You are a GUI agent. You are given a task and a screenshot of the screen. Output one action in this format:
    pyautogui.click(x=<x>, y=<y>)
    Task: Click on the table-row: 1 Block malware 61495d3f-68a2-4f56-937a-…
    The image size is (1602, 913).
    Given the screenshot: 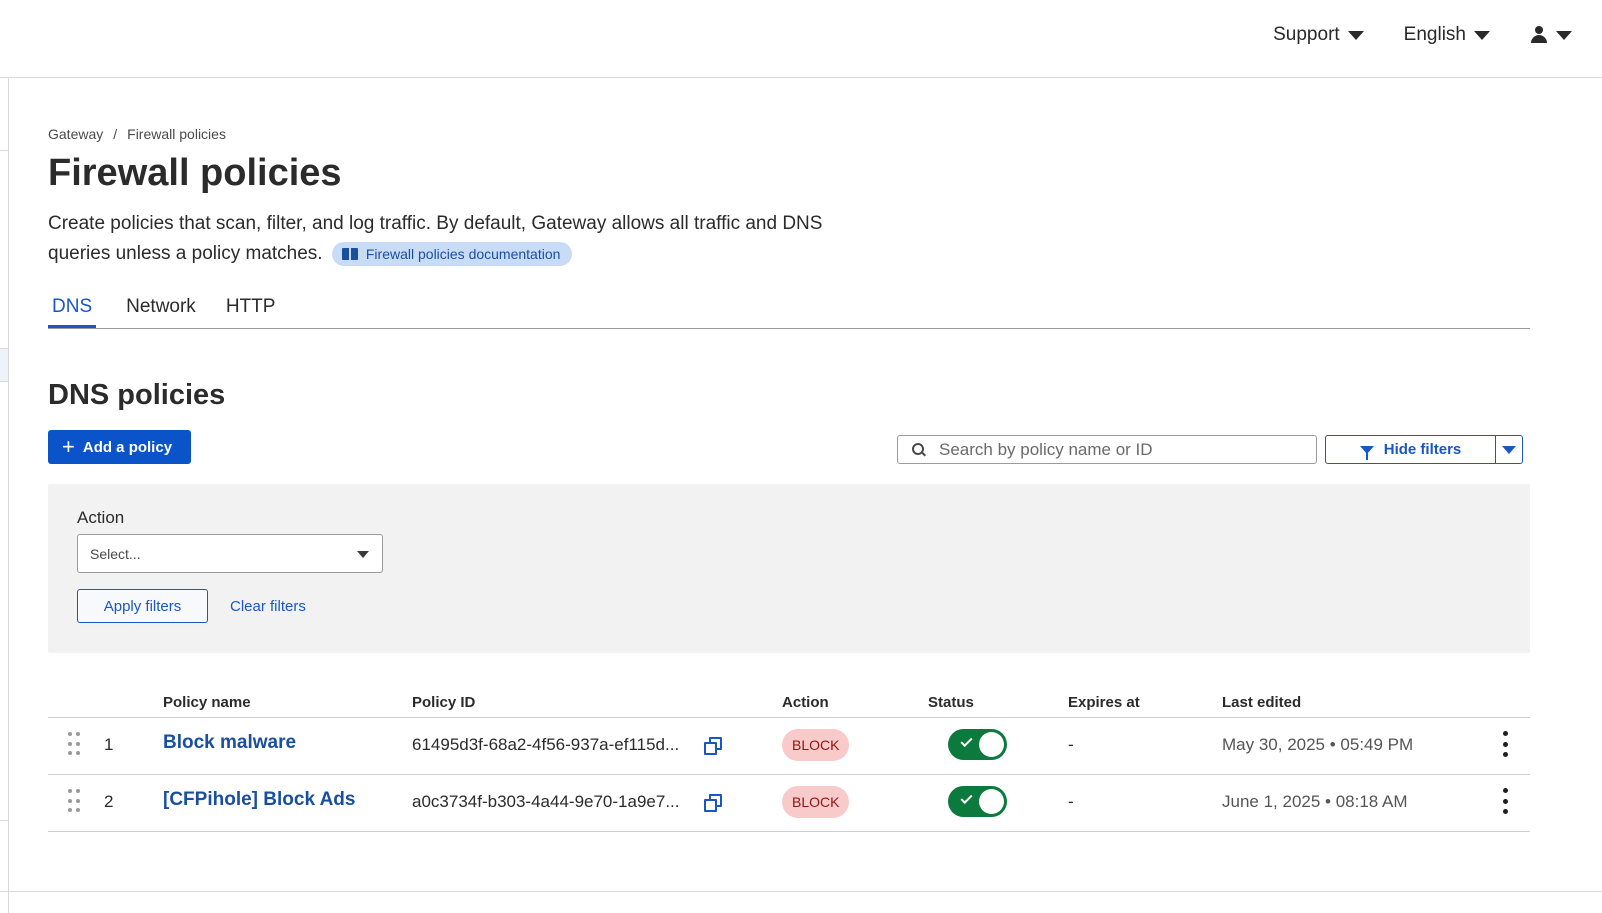 What is the action you would take?
    pyautogui.click(x=789, y=746)
    